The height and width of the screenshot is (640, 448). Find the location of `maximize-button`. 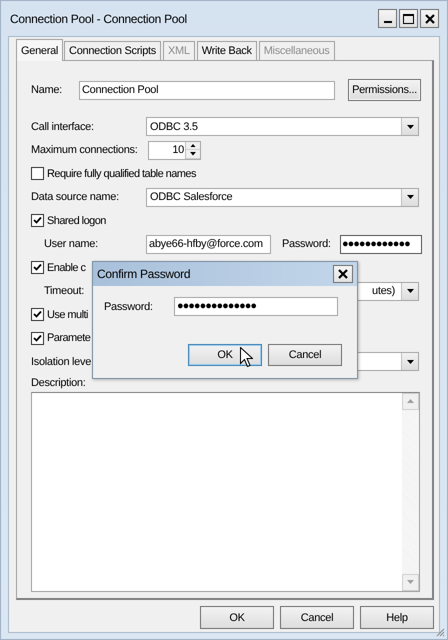

maximize-button is located at coordinates (408, 18).